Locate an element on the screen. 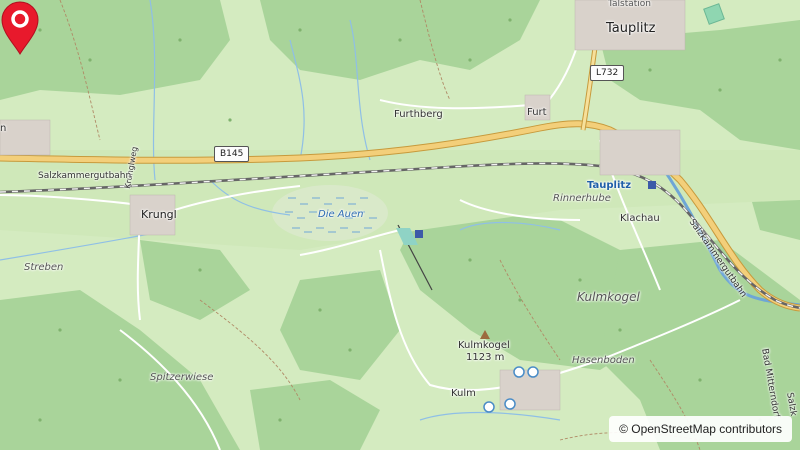 The height and width of the screenshot is (450, 800). label-die-auen: Die Auen is located at coordinates (341, 214).